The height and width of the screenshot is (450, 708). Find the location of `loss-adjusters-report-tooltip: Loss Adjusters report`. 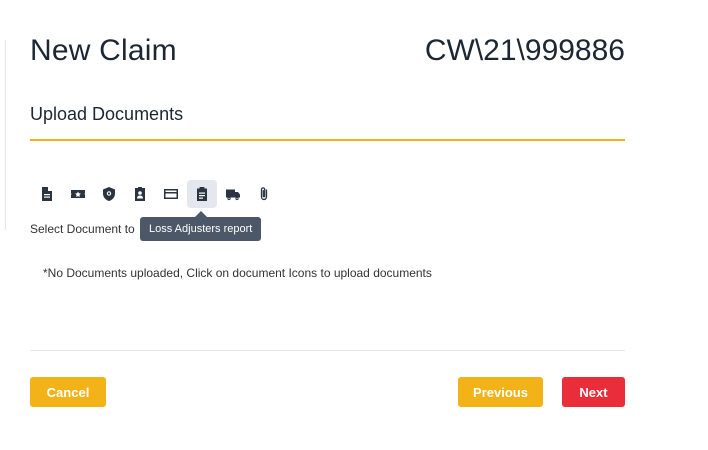

loss-adjusters-report-tooltip: Loss Adjusters report is located at coordinates (201, 229).